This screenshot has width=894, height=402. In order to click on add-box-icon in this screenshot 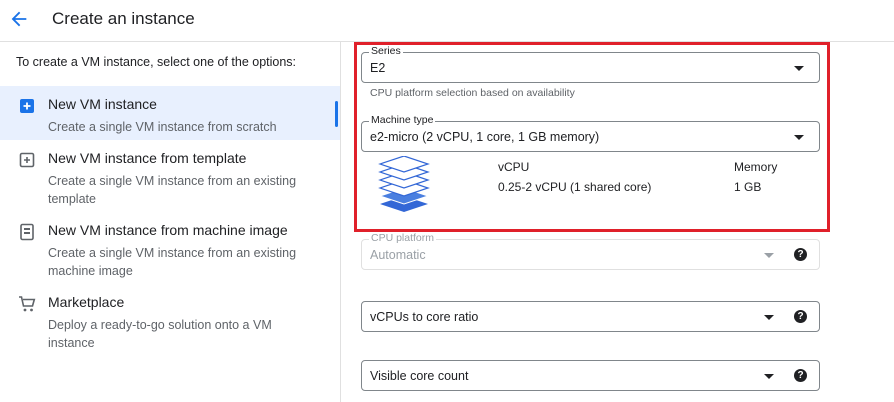, I will do `click(27, 106)`.